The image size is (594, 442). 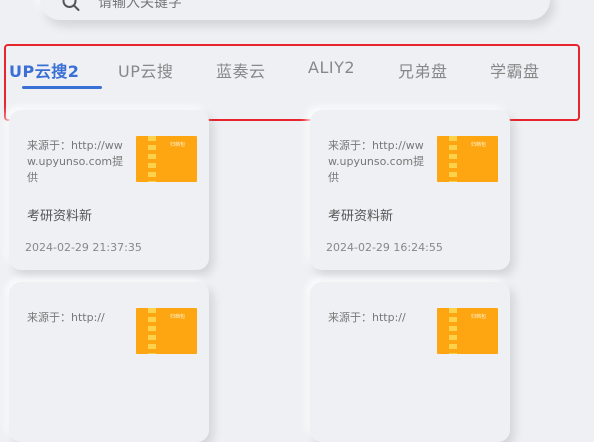 I want to click on tab-xiongdi-pan: 兄弟盘, so click(x=423, y=70).